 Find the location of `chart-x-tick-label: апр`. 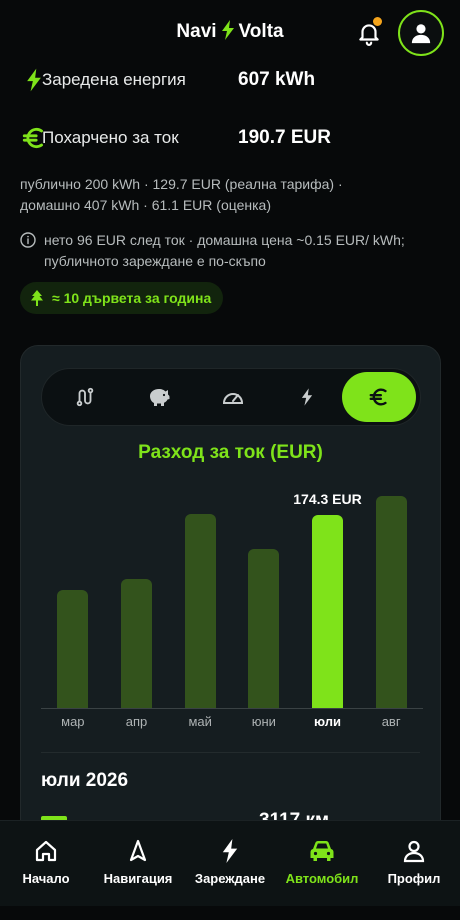

chart-x-tick-label: апр is located at coordinates (136, 721).